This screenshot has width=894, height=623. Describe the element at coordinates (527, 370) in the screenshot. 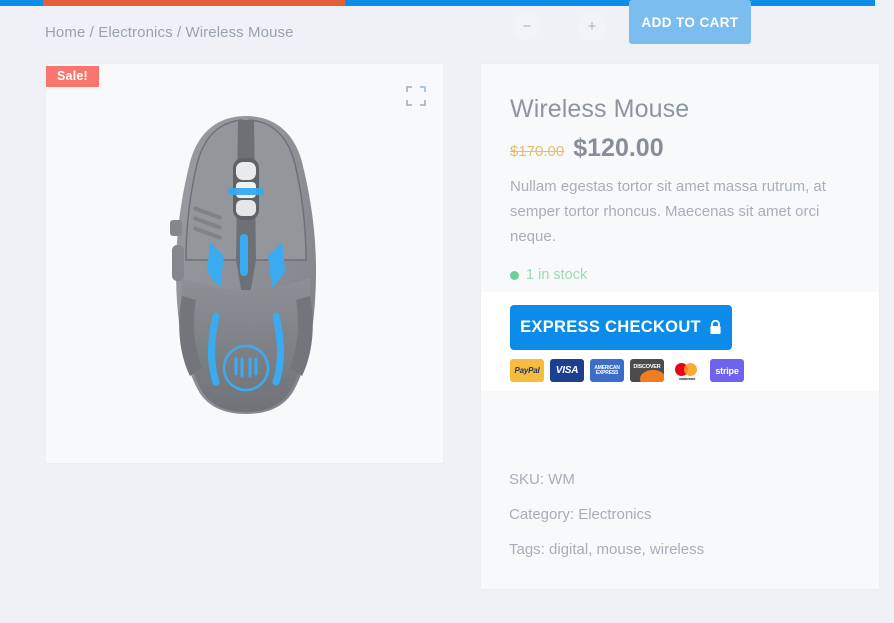

I see `paypal-icon: PayPal` at that location.